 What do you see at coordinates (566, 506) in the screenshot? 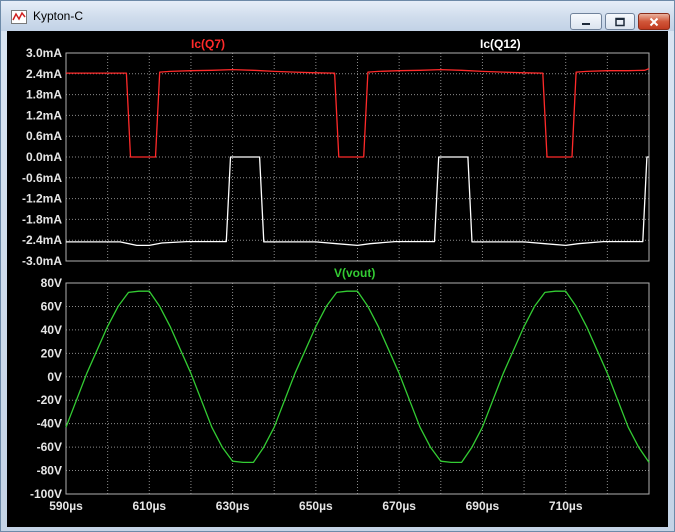
I see `x-tick-label: 710µs` at bounding box center [566, 506].